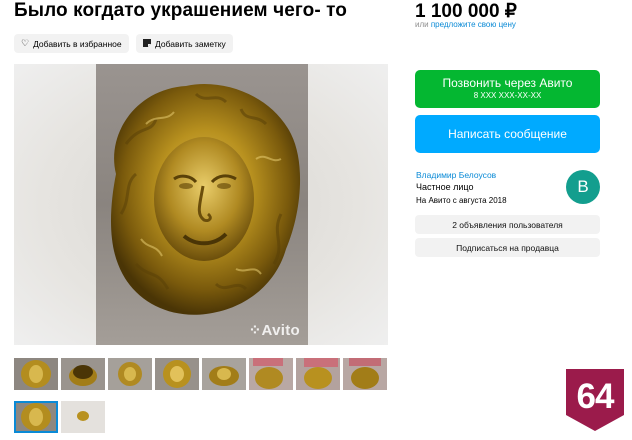 Image resolution: width=632 pixels, height=440 pixels. I want to click on subscribe-seller-button: Подписаться на продавца, so click(507, 247).